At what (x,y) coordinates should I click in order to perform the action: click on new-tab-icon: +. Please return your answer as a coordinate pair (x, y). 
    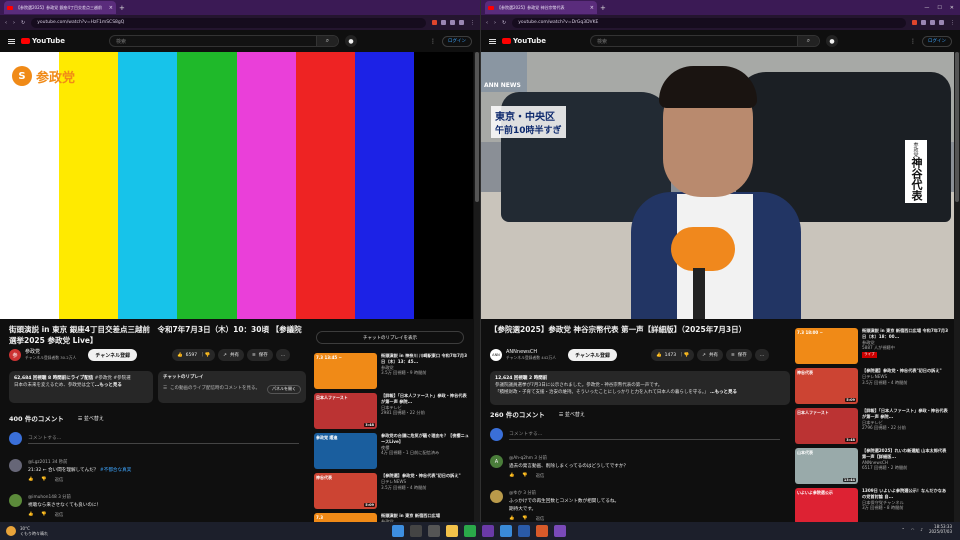
    Looking at the image, I should click on (603, 8).